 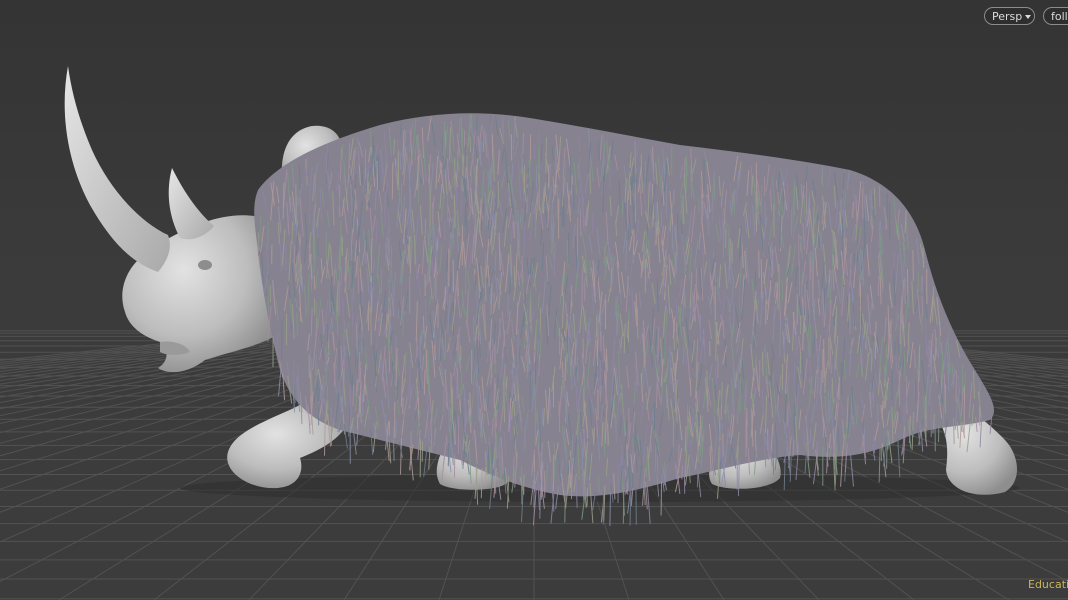 What do you see at coordinates (1059, 16) in the screenshot?
I see `follow-menu-label: follo` at bounding box center [1059, 16].